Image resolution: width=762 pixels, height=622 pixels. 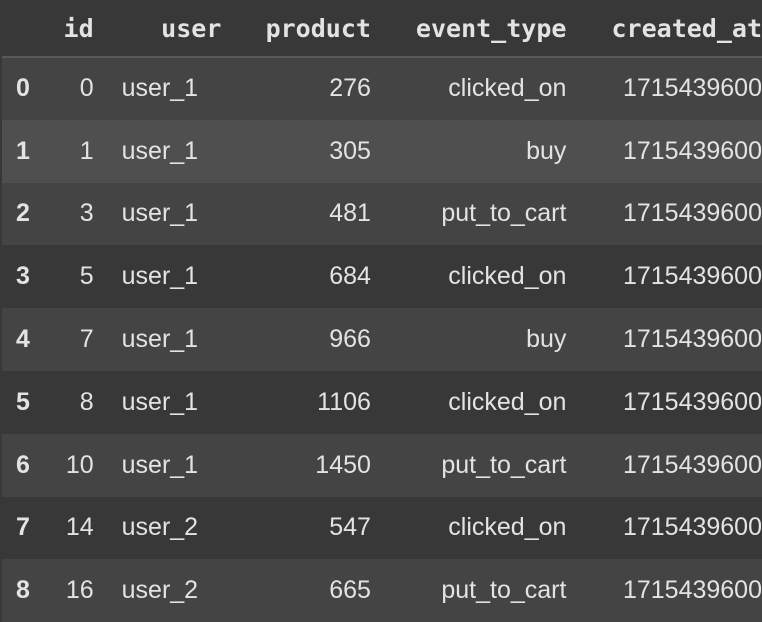 What do you see at coordinates (382, 277) in the screenshot?
I see `table-row: 3 5 user_1 684 clicked_on 1715439600` at bounding box center [382, 277].